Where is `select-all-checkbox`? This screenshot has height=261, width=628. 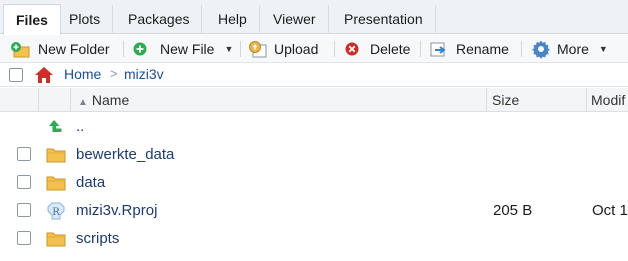
select-all-checkbox is located at coordinates (16, 75).